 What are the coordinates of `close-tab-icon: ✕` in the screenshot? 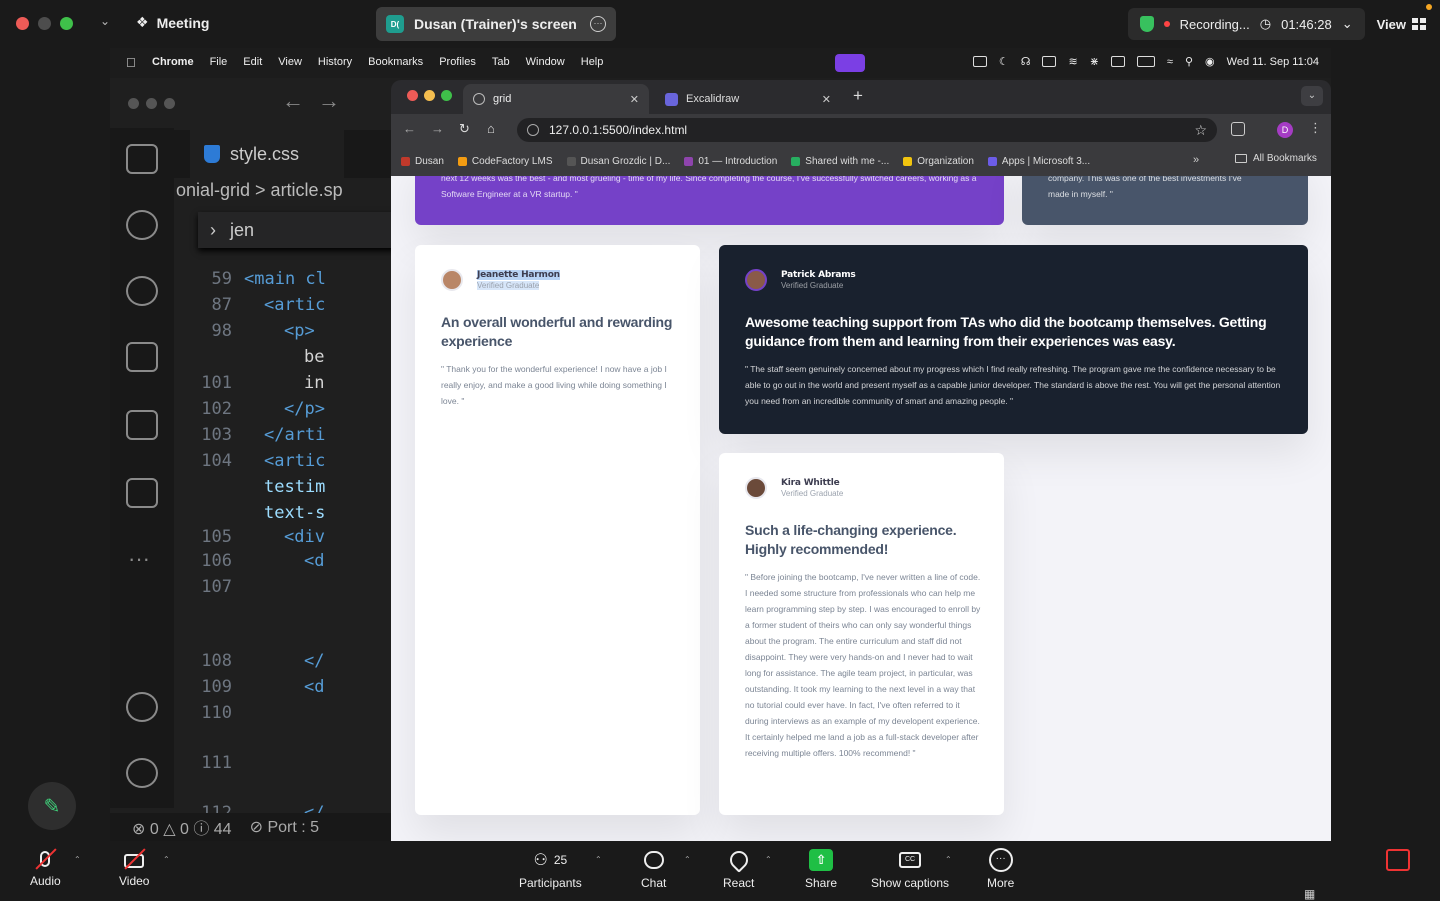 It's located at (826, 99).